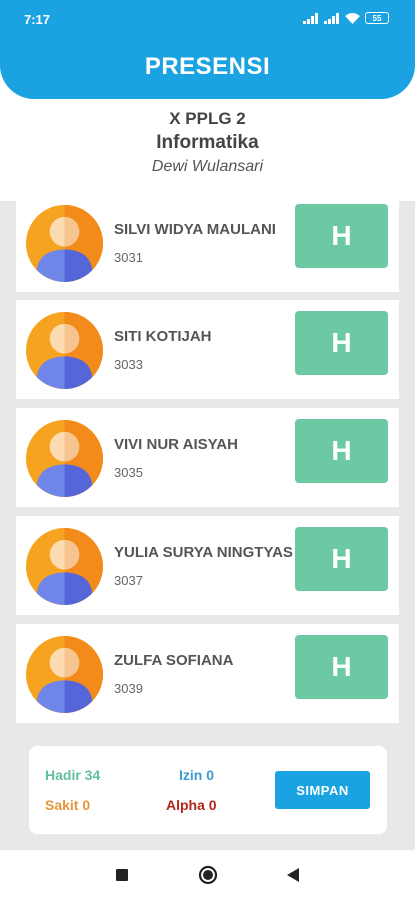 This screenshot has height=900, width=415. I want to click on status-time: 7:17, so click(37, 19).